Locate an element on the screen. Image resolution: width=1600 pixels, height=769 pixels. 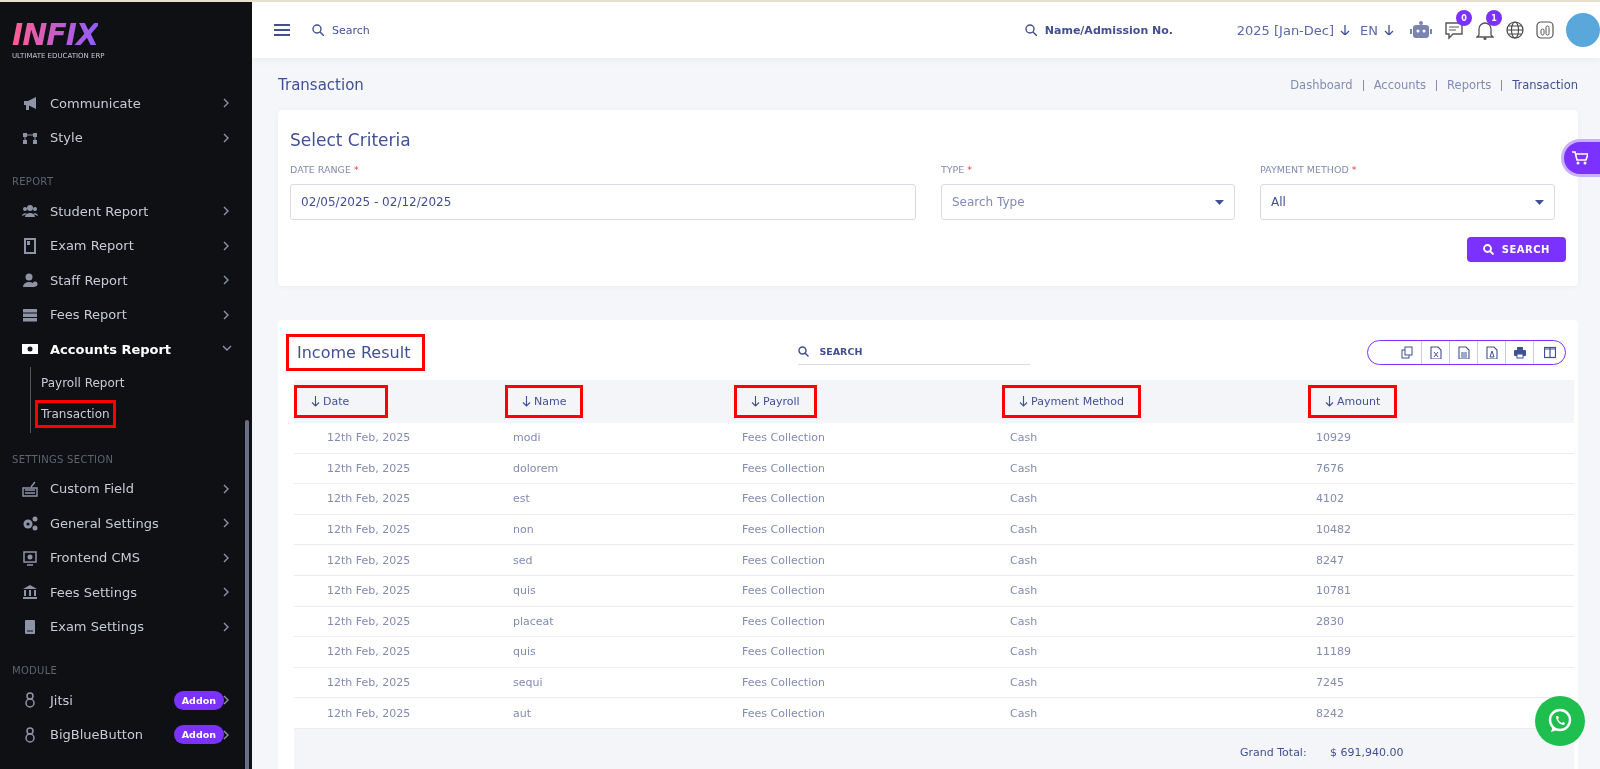
megaphone-icon is located at coordinates (30, 103).